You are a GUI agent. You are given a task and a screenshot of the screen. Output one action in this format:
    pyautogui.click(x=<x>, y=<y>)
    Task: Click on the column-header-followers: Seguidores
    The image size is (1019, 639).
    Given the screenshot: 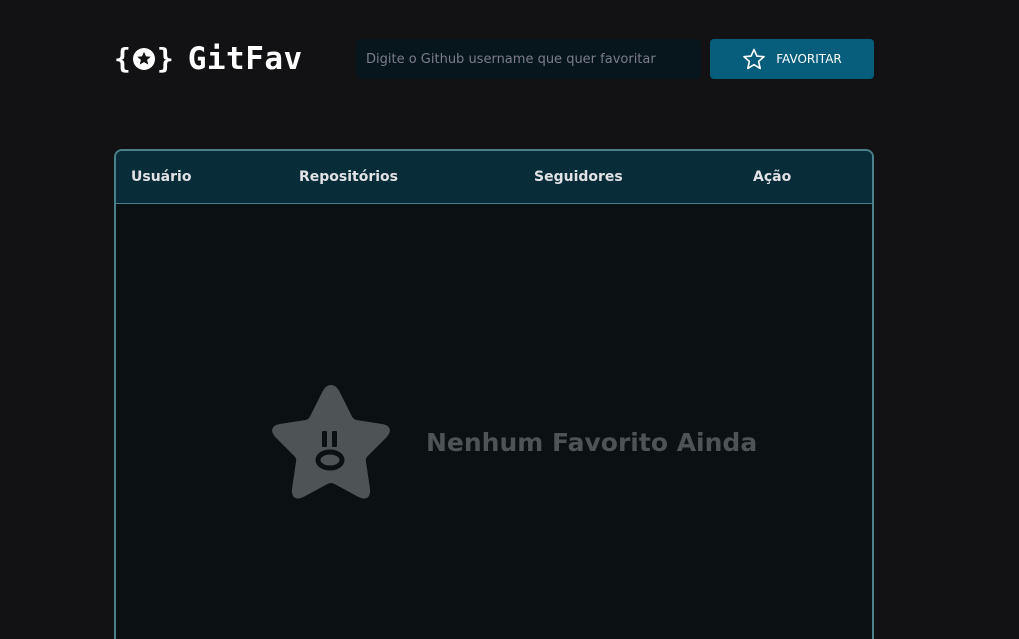 What is the action you would take?
    pyautogui.click(x=578, y=177)
    